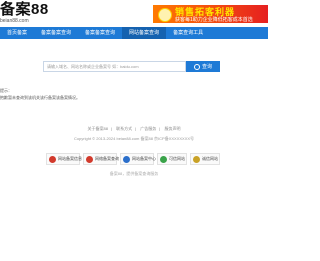 The width and height of the screenshot is (320, 261). Describe the element at coordinates (163, 159) in the screenshot. I see `check-shield-icon` at that location.